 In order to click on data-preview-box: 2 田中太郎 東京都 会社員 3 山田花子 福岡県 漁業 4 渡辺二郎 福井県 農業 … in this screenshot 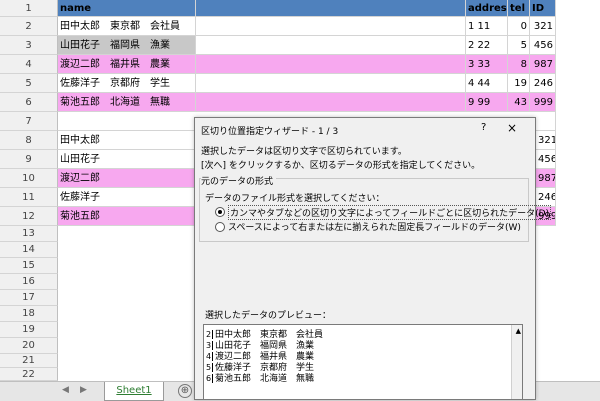, I will do `click(363, 362)`.